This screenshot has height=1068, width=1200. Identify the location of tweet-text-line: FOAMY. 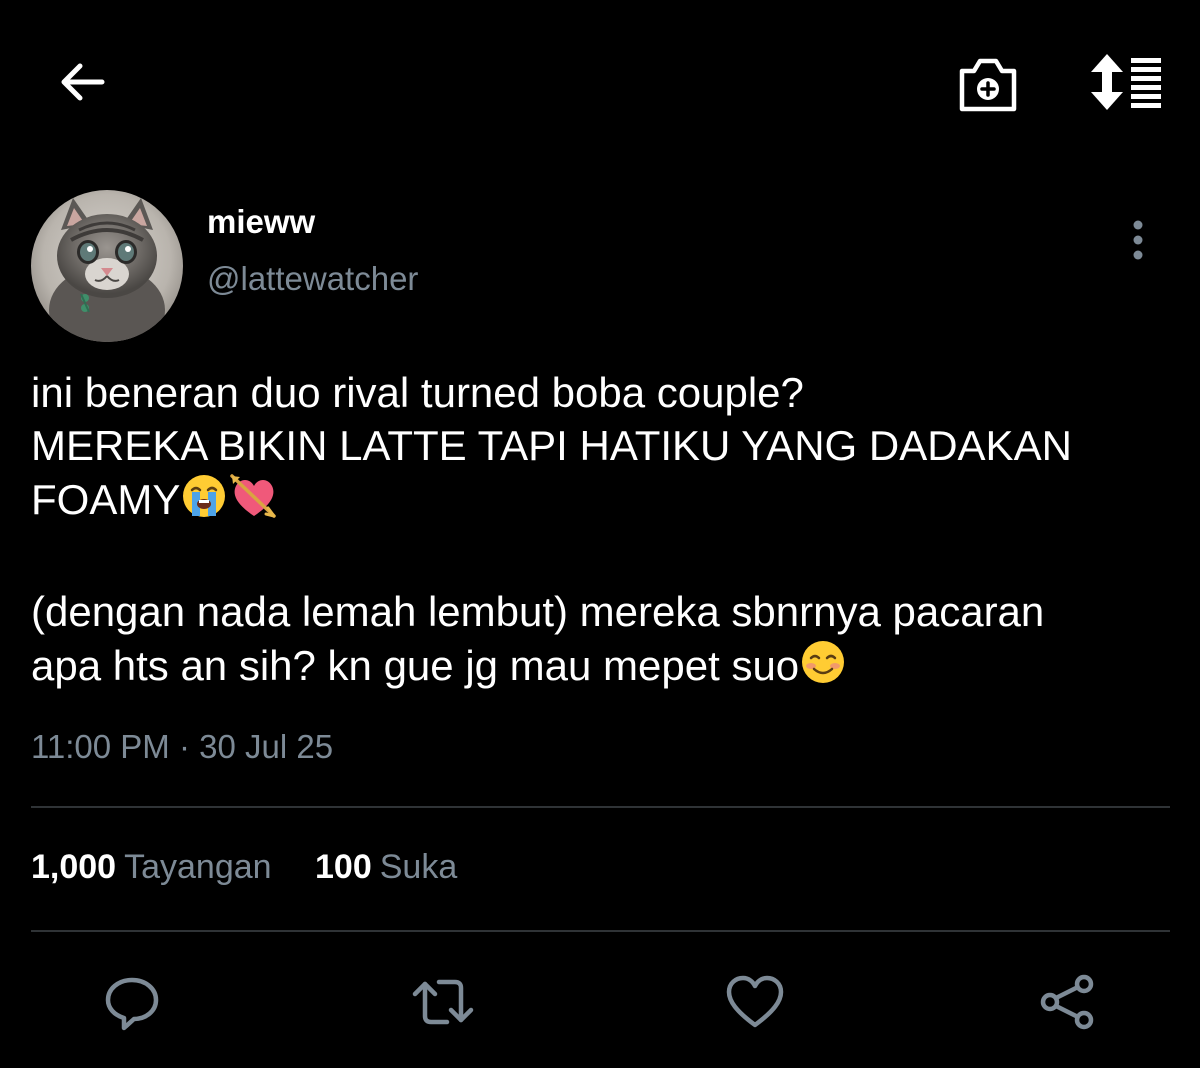
(601, 502).